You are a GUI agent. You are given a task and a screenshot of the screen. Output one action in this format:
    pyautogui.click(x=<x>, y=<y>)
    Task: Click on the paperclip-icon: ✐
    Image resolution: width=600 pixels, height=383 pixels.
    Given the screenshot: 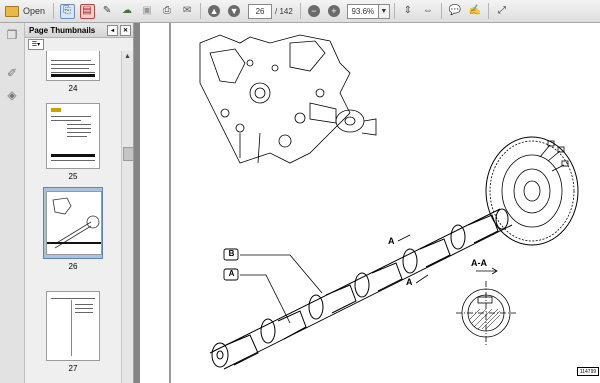 What is the action you would take?
    pyautogui.click(x=12, y=73)
    